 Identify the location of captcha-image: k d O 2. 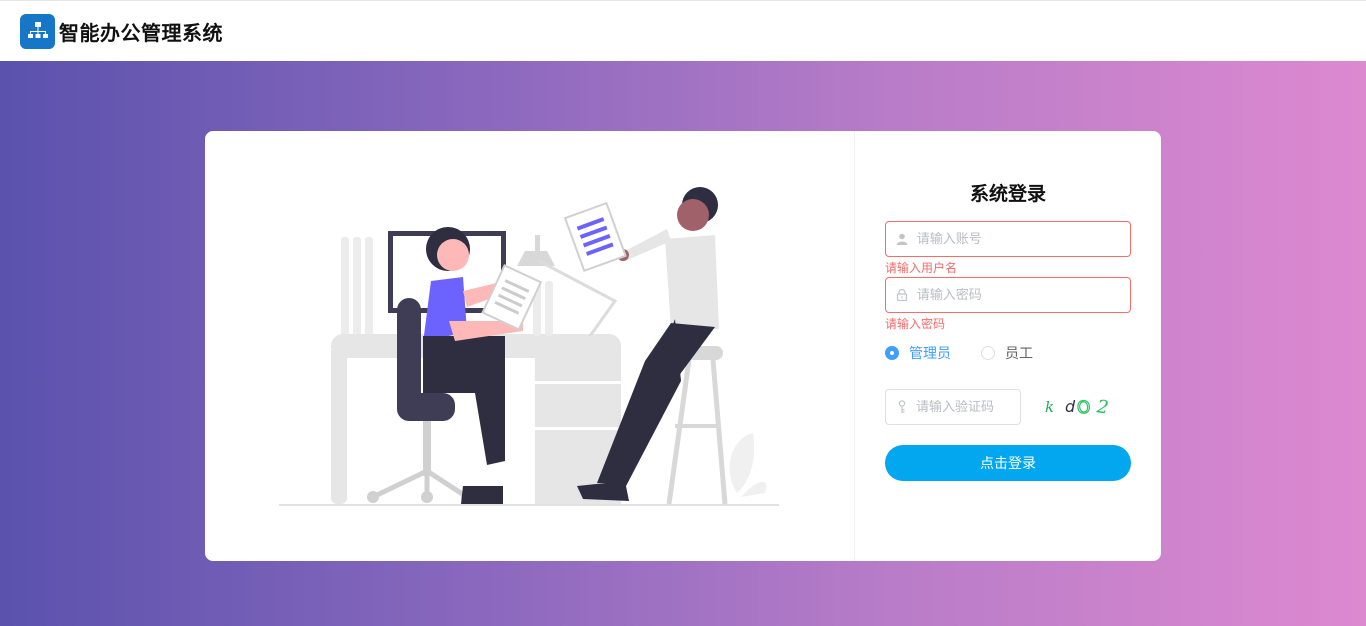
(1083, 407).